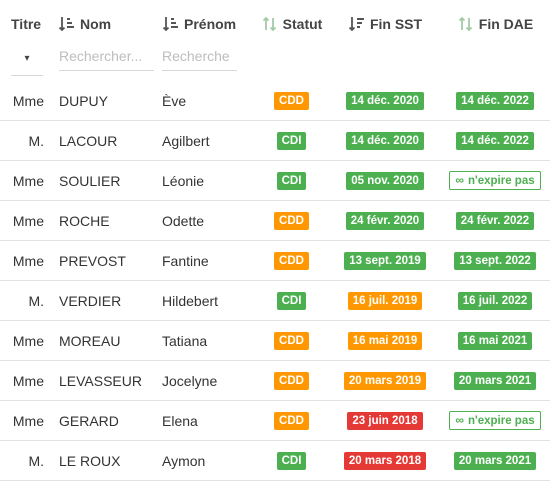  What do you see at coordinates (207, 24) in the screenshot?
I see `column-header-prenom: Prénom` at bounding box center [207, 24].